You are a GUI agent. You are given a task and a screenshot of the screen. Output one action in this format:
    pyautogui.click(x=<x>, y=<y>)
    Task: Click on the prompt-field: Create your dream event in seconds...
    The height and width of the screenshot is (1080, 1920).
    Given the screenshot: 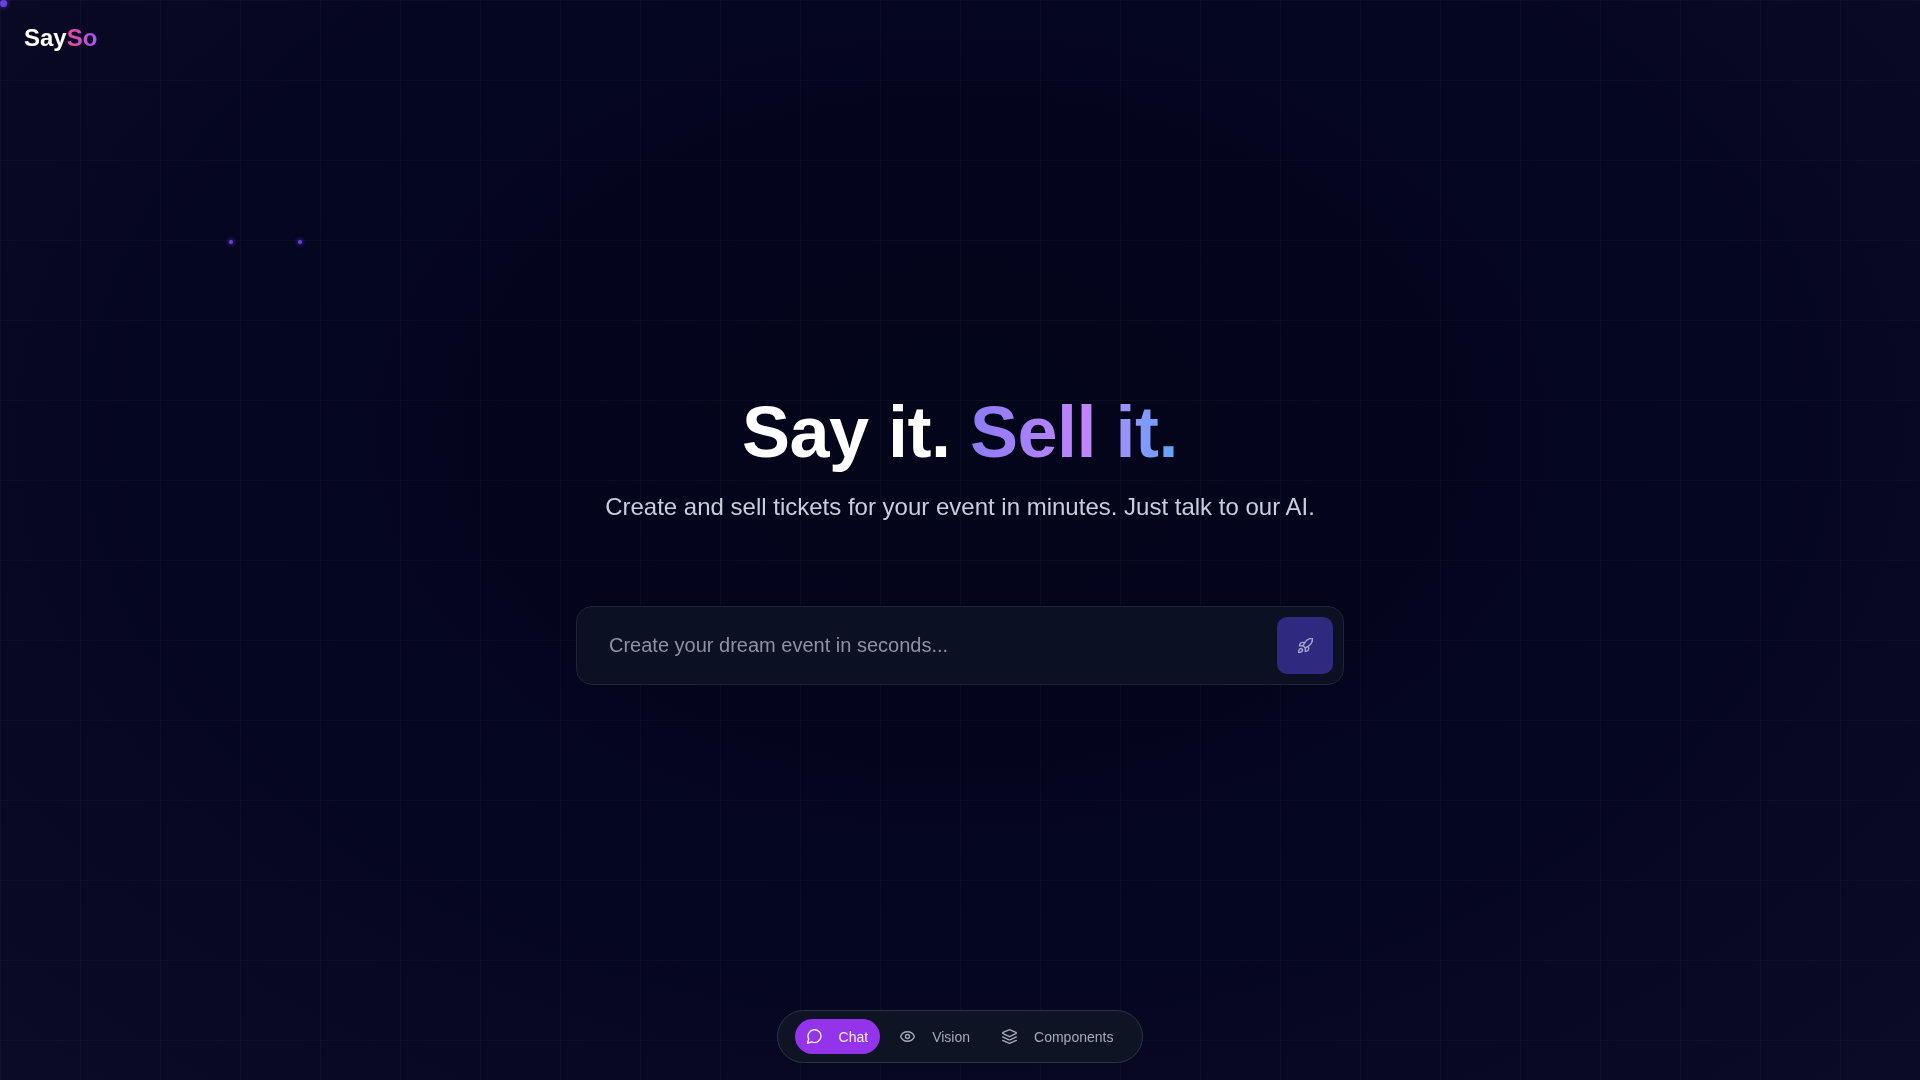 What is the action you would take?
    pyautogui.click(x=960, y=645)
    